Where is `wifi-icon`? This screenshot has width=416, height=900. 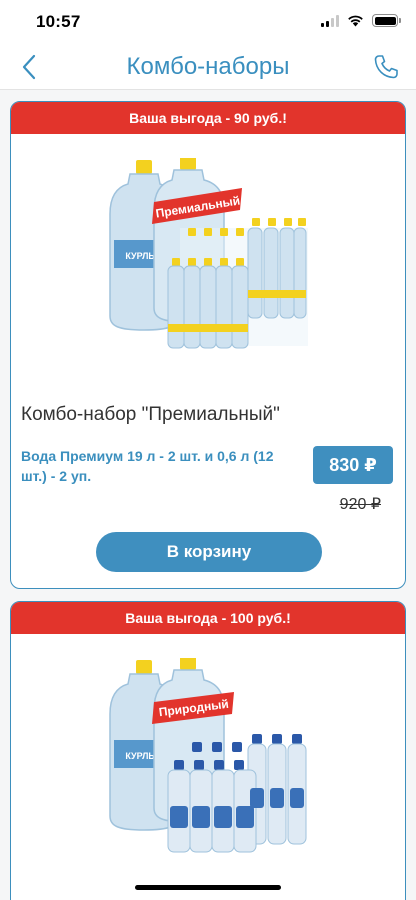 wifi-icon is located at coordinates (355, 21).